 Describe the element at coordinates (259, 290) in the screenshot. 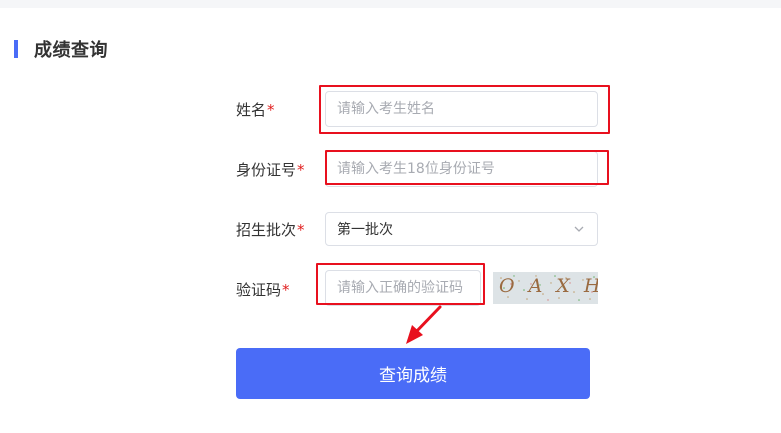

I see `captcha-label-text: 验证码` at that location.